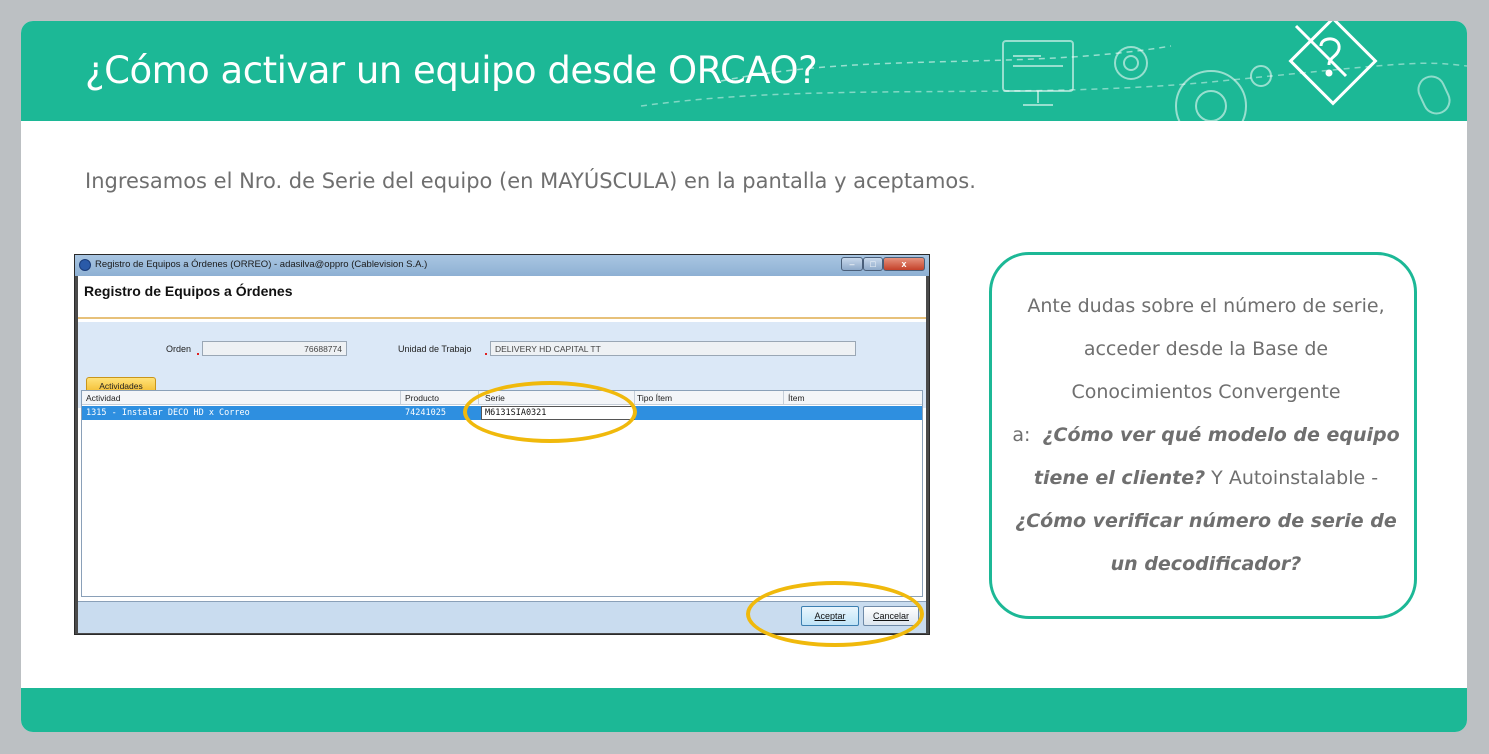 This screenshot has height=754, width=1489. Describe the element at coordinates (422, 398) in the screenshot. I see `column-header: Producto` at that location.